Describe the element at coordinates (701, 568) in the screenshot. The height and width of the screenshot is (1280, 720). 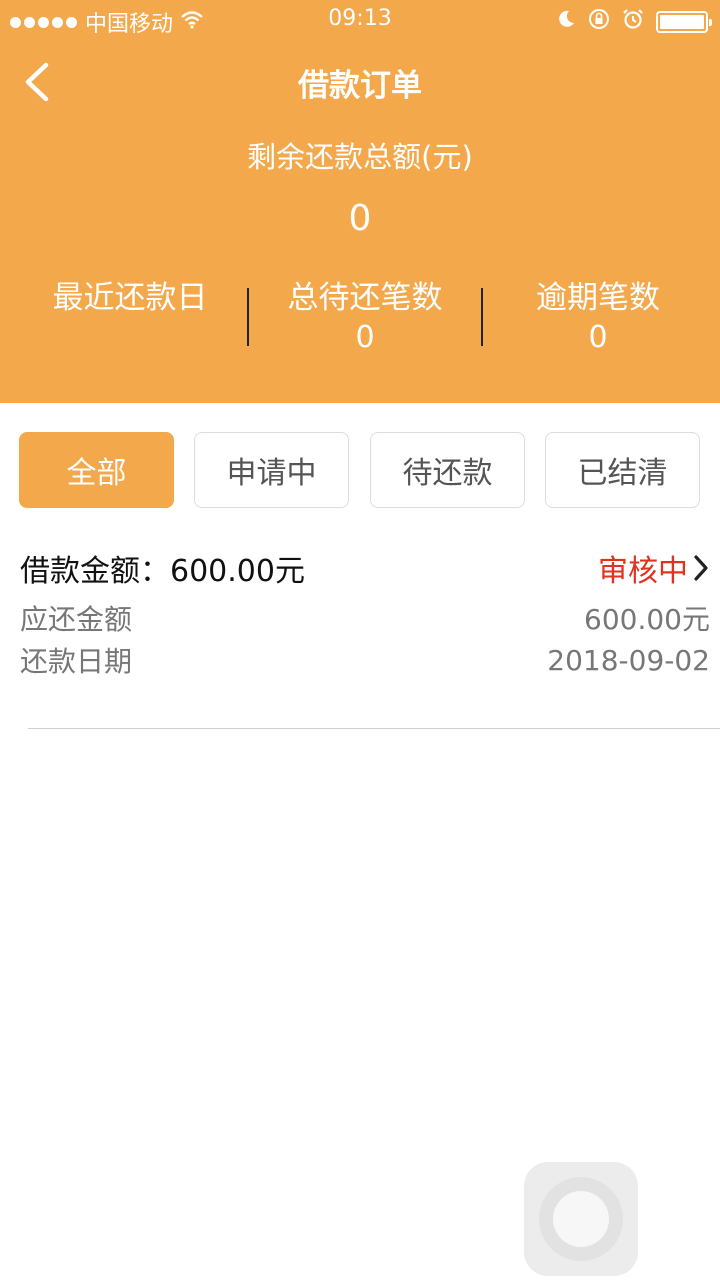
I see `chevron-right-icon` at that location.